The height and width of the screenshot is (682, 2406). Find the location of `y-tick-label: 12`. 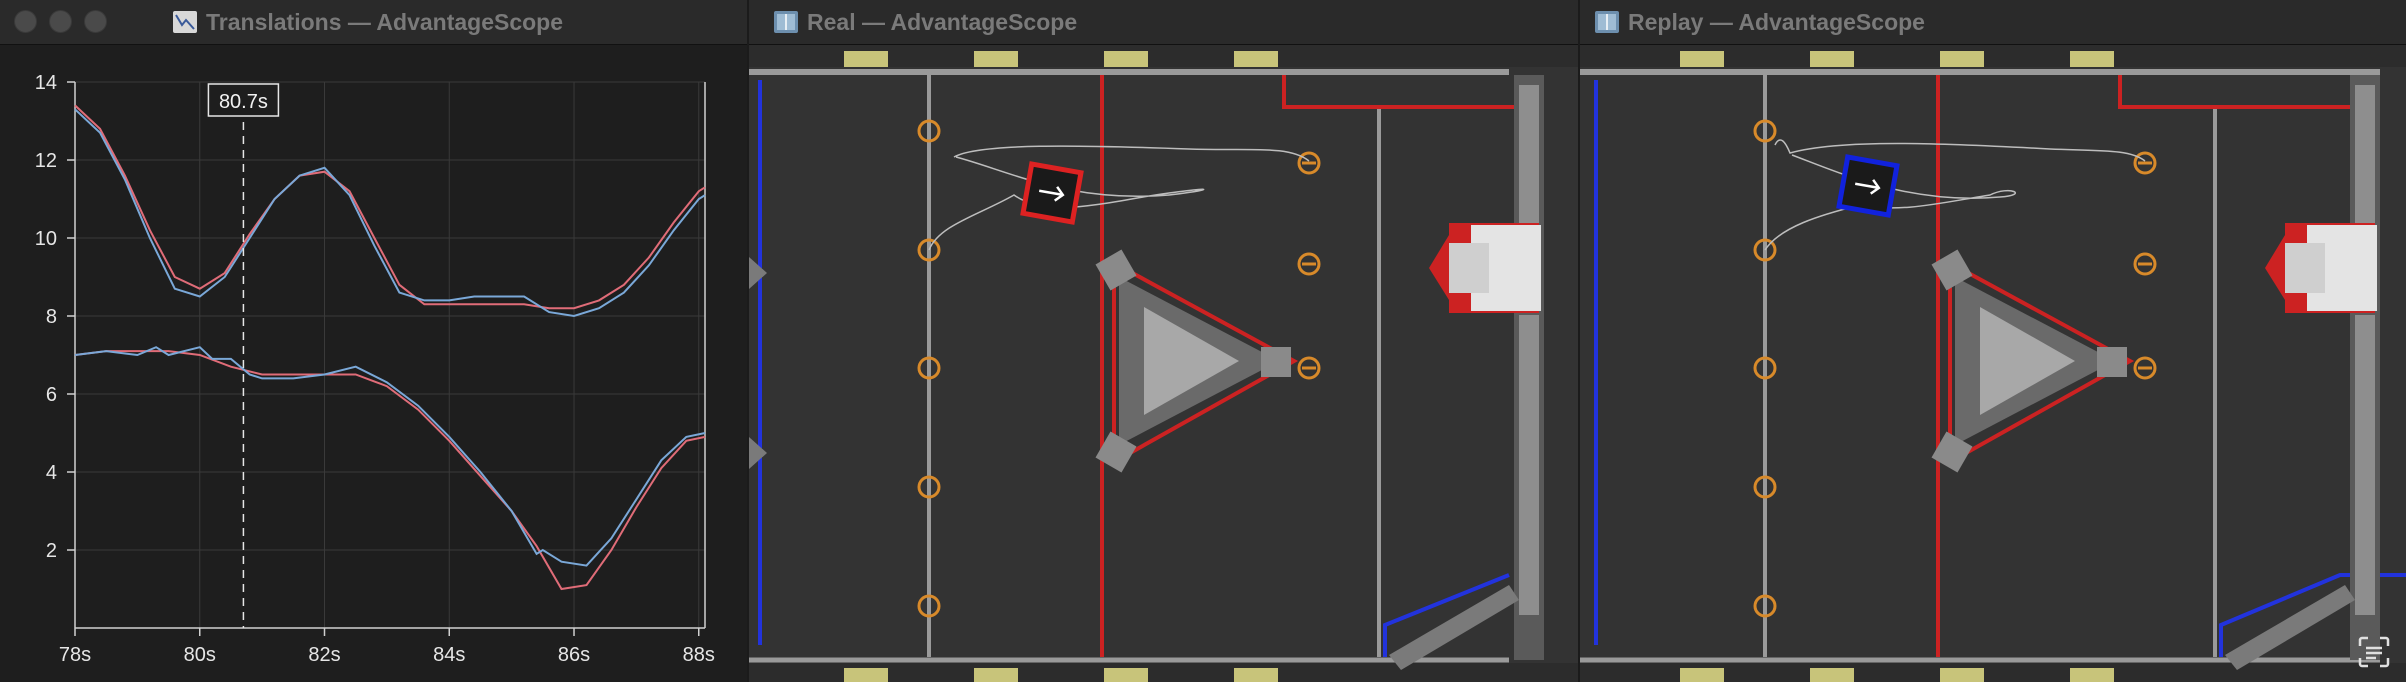

y-tick-label: 12 is located at coordinates (46, 161).